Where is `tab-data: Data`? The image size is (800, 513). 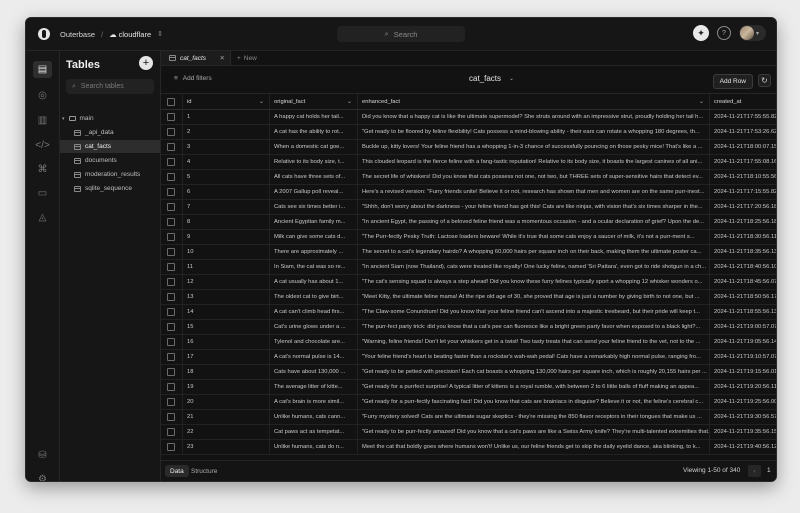 tab-data: Data is located at coordinates (177, 471).